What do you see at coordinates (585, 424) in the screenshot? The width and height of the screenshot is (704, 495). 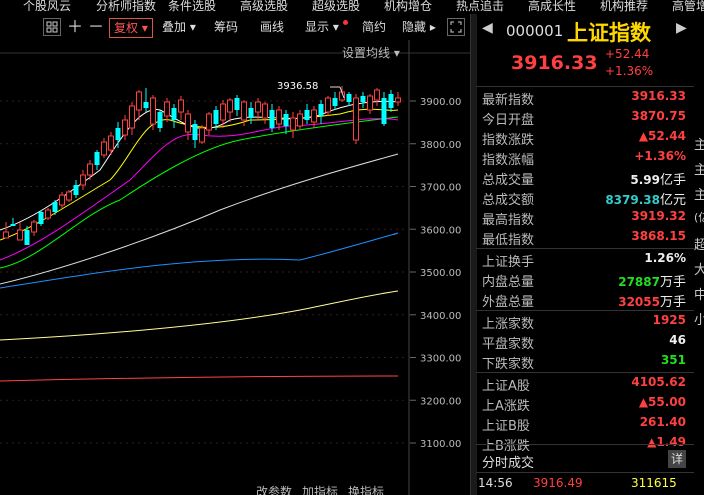 I see `quote-row: 上证B股 261.40` at bounding box center [585, 424].